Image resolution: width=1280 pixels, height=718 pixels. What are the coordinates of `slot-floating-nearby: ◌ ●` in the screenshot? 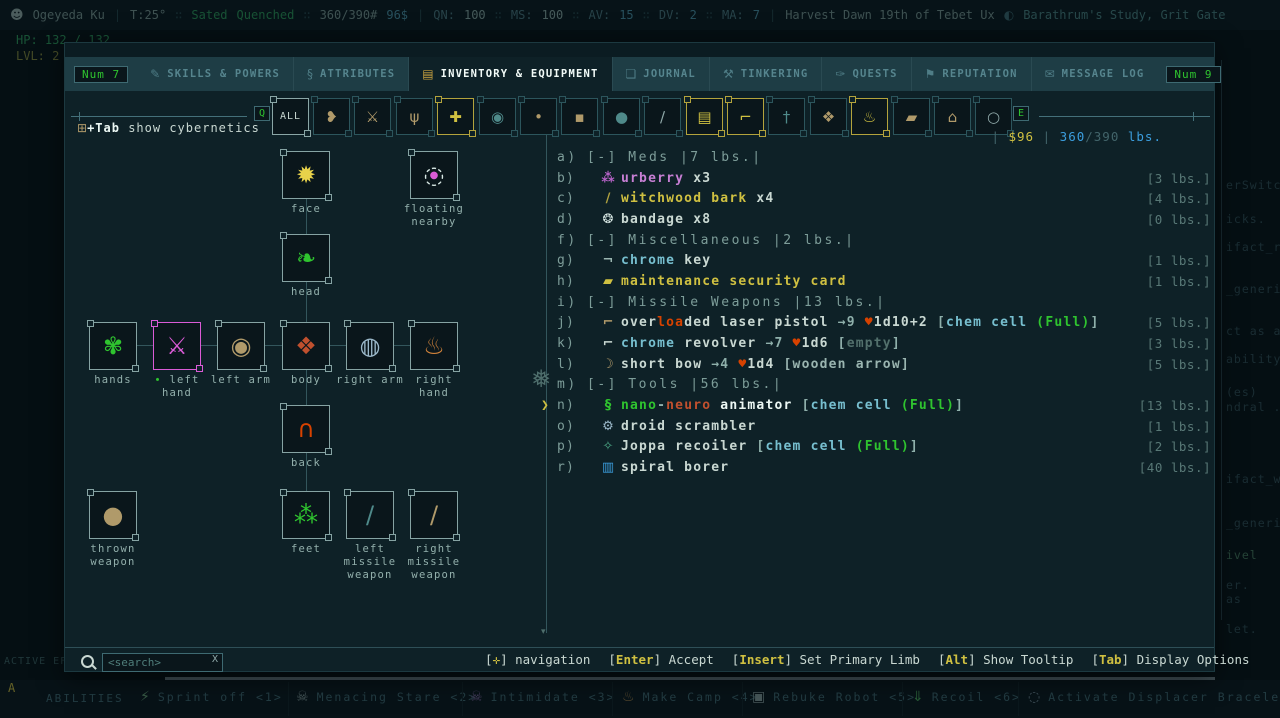 It's located at (434, 175).